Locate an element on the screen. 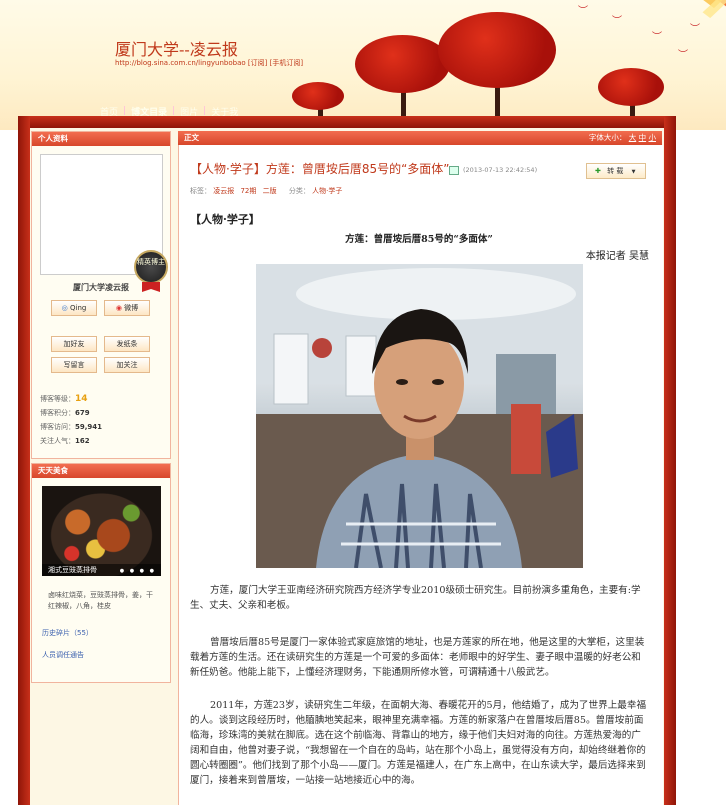  stat-value: 679 is located at coordinates (82, 413).